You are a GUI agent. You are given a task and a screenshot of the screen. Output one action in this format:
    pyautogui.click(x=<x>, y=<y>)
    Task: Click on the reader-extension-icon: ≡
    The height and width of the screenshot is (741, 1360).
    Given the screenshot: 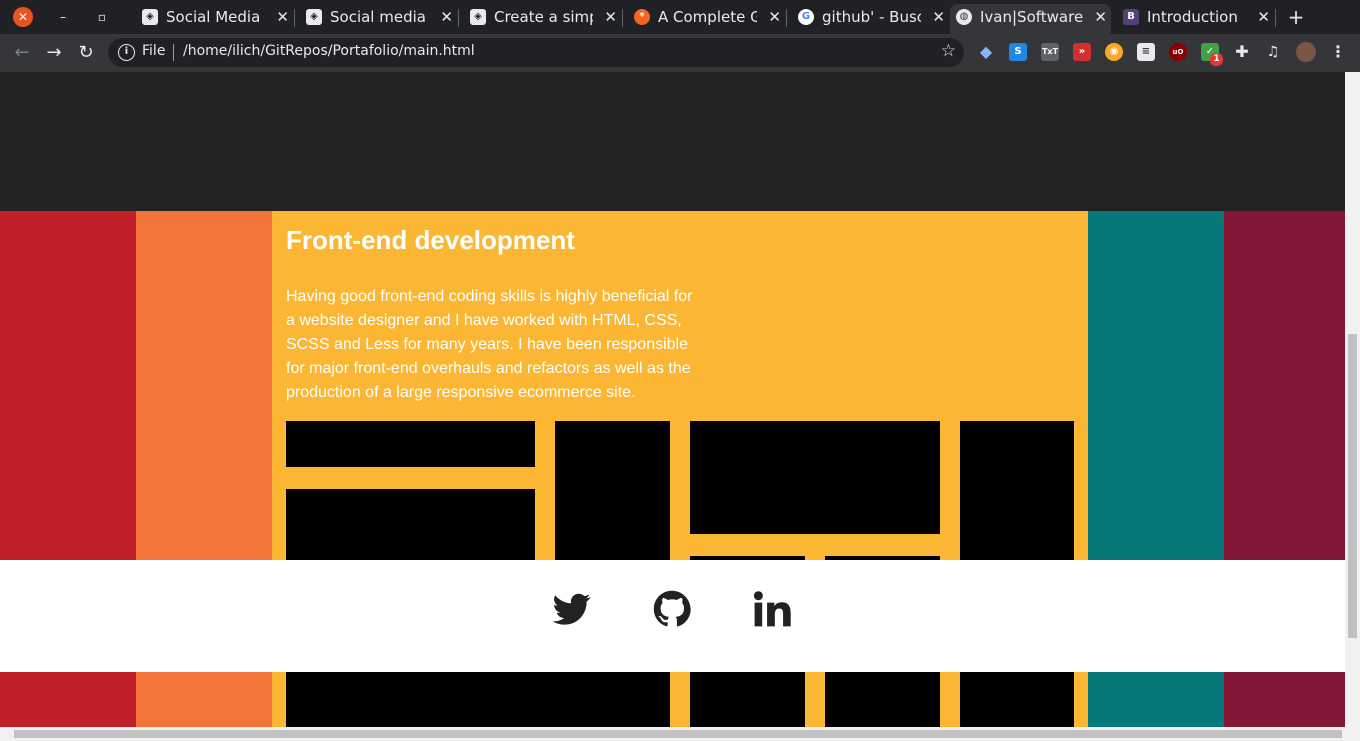 What is the action you would take?
    pyautogui.click(x=1146, y=52)
    